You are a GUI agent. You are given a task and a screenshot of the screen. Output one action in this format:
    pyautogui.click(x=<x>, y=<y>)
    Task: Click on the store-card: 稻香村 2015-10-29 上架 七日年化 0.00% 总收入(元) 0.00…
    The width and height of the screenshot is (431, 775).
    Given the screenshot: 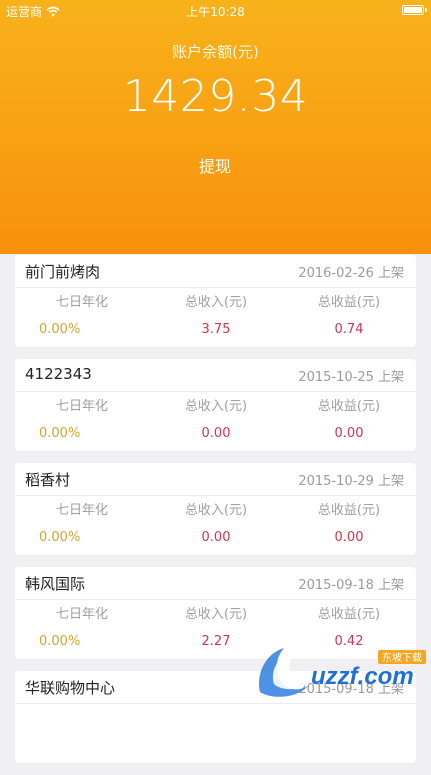 What is the action you would take?
    pyautogui.click(x=215, y=509)
    